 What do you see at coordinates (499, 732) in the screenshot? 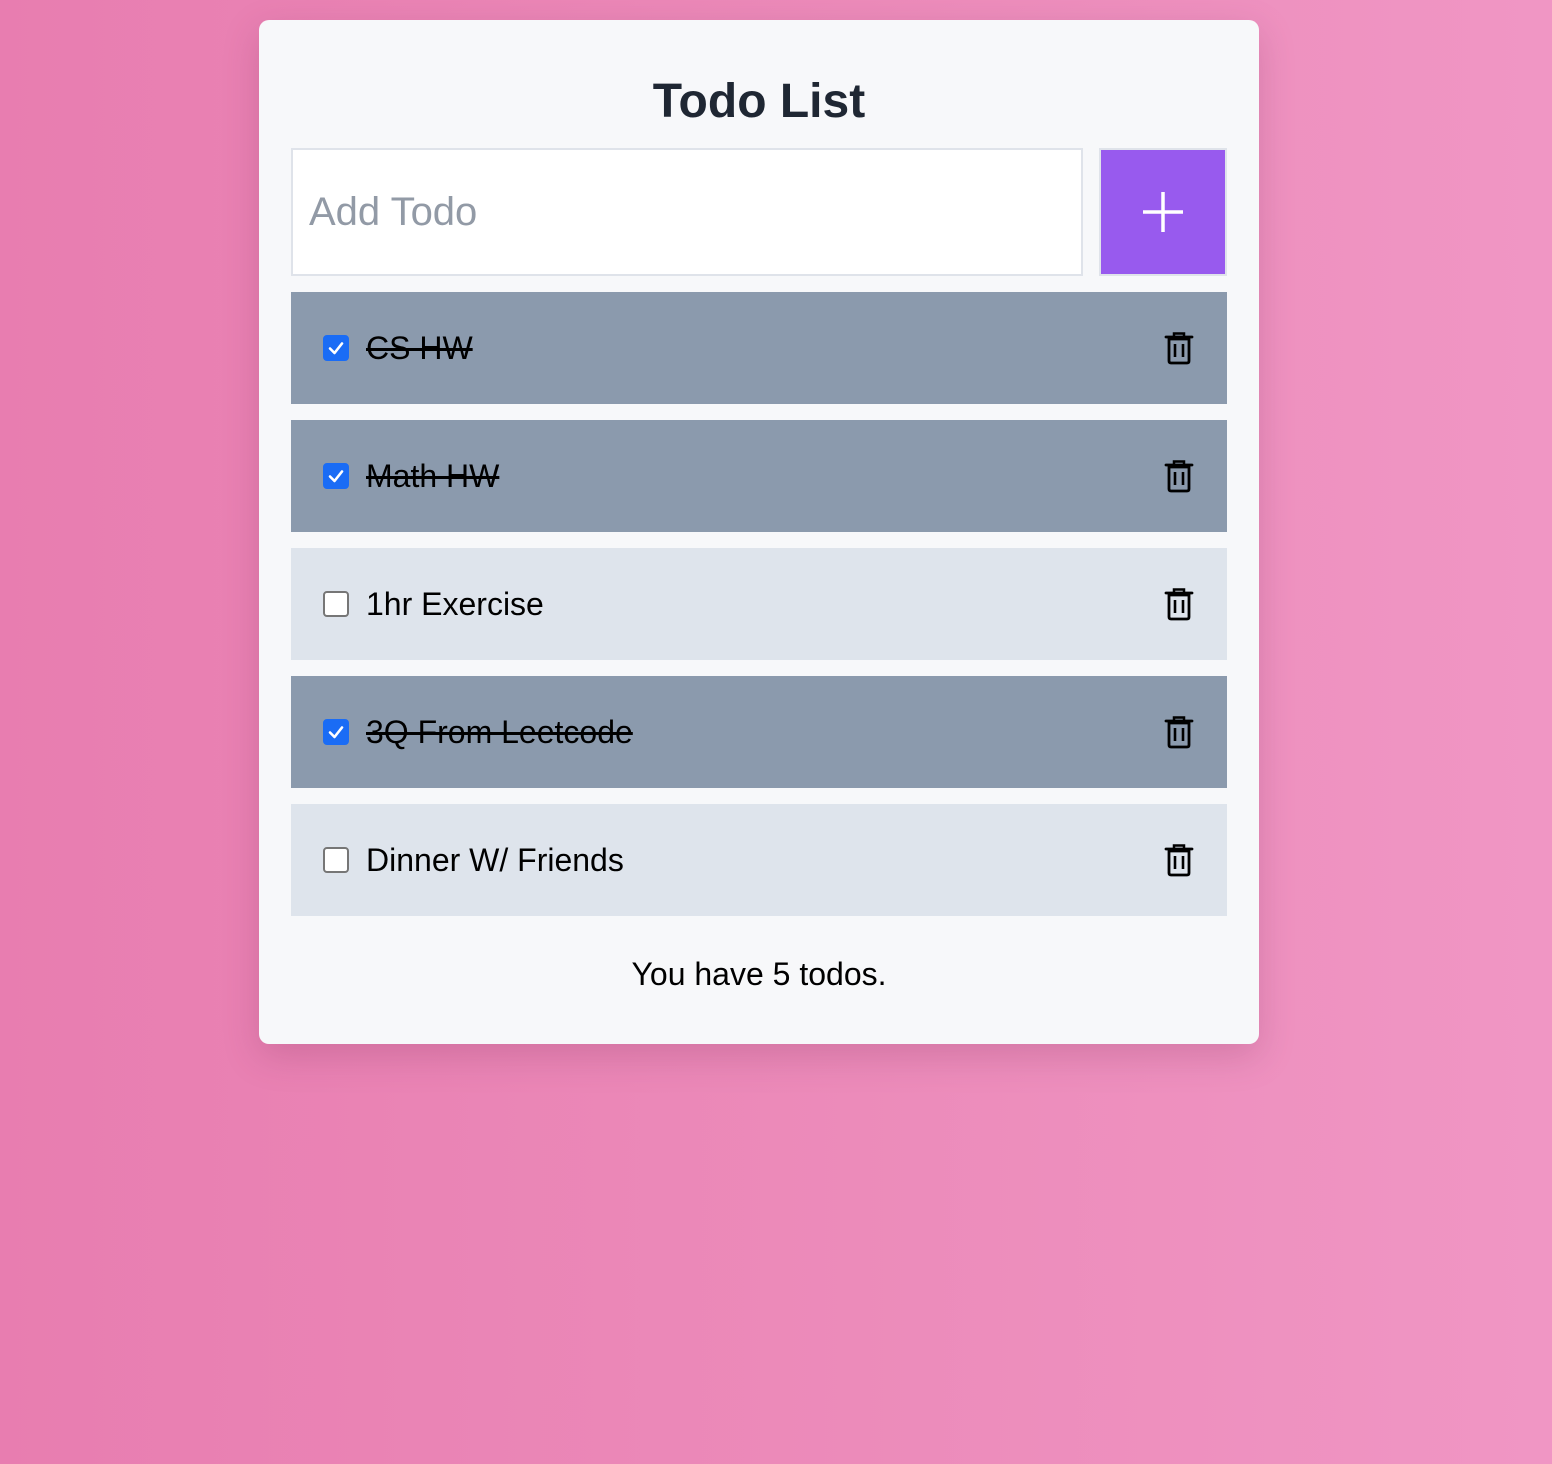
I see `todo-label: 3Q From Leetcode` at bounding box center [499, 732].